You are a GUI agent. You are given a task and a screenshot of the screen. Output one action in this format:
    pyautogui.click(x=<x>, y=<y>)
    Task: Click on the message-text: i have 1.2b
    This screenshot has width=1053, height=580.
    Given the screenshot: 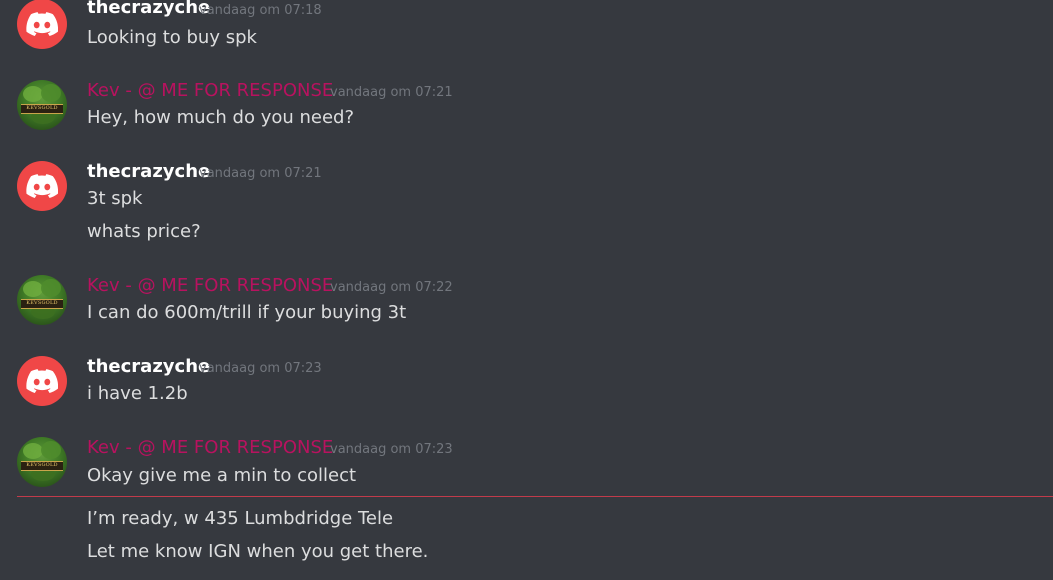 What is the action you would take?
    pyautogui.click(x=137, y=393)
    